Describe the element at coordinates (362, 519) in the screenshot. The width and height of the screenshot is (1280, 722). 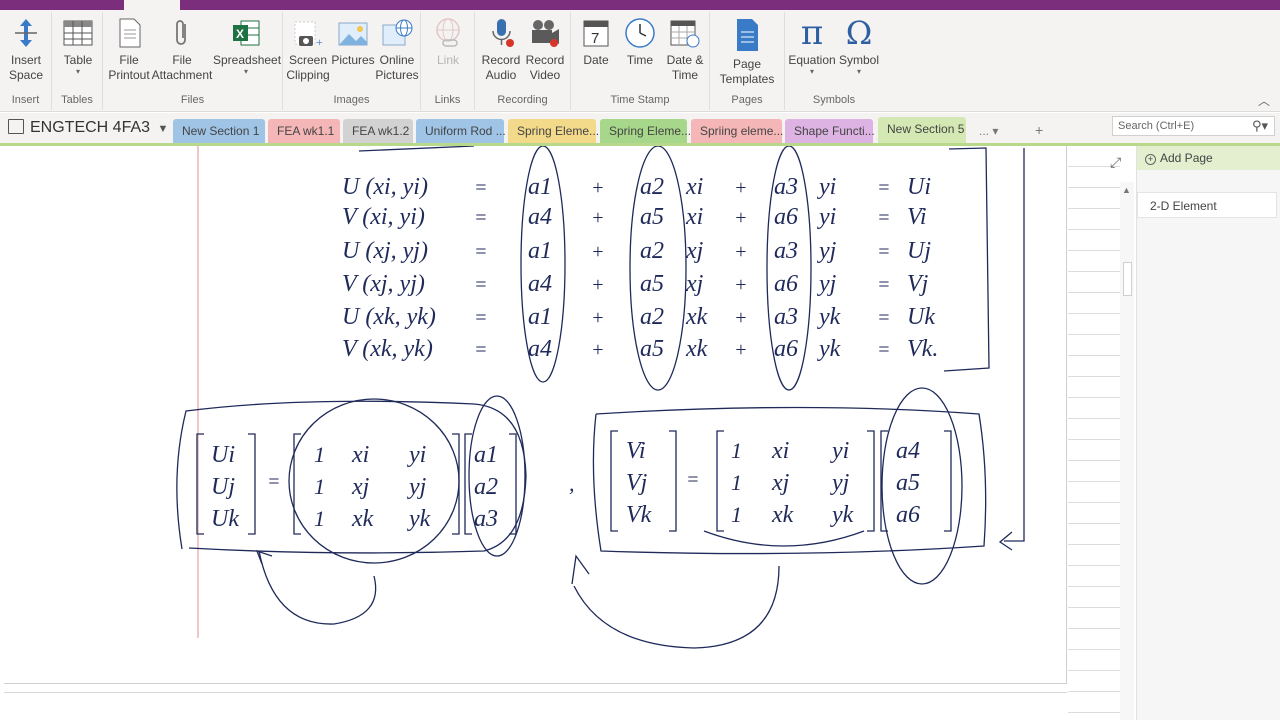
I see `matrix-entry: xk` at that location.